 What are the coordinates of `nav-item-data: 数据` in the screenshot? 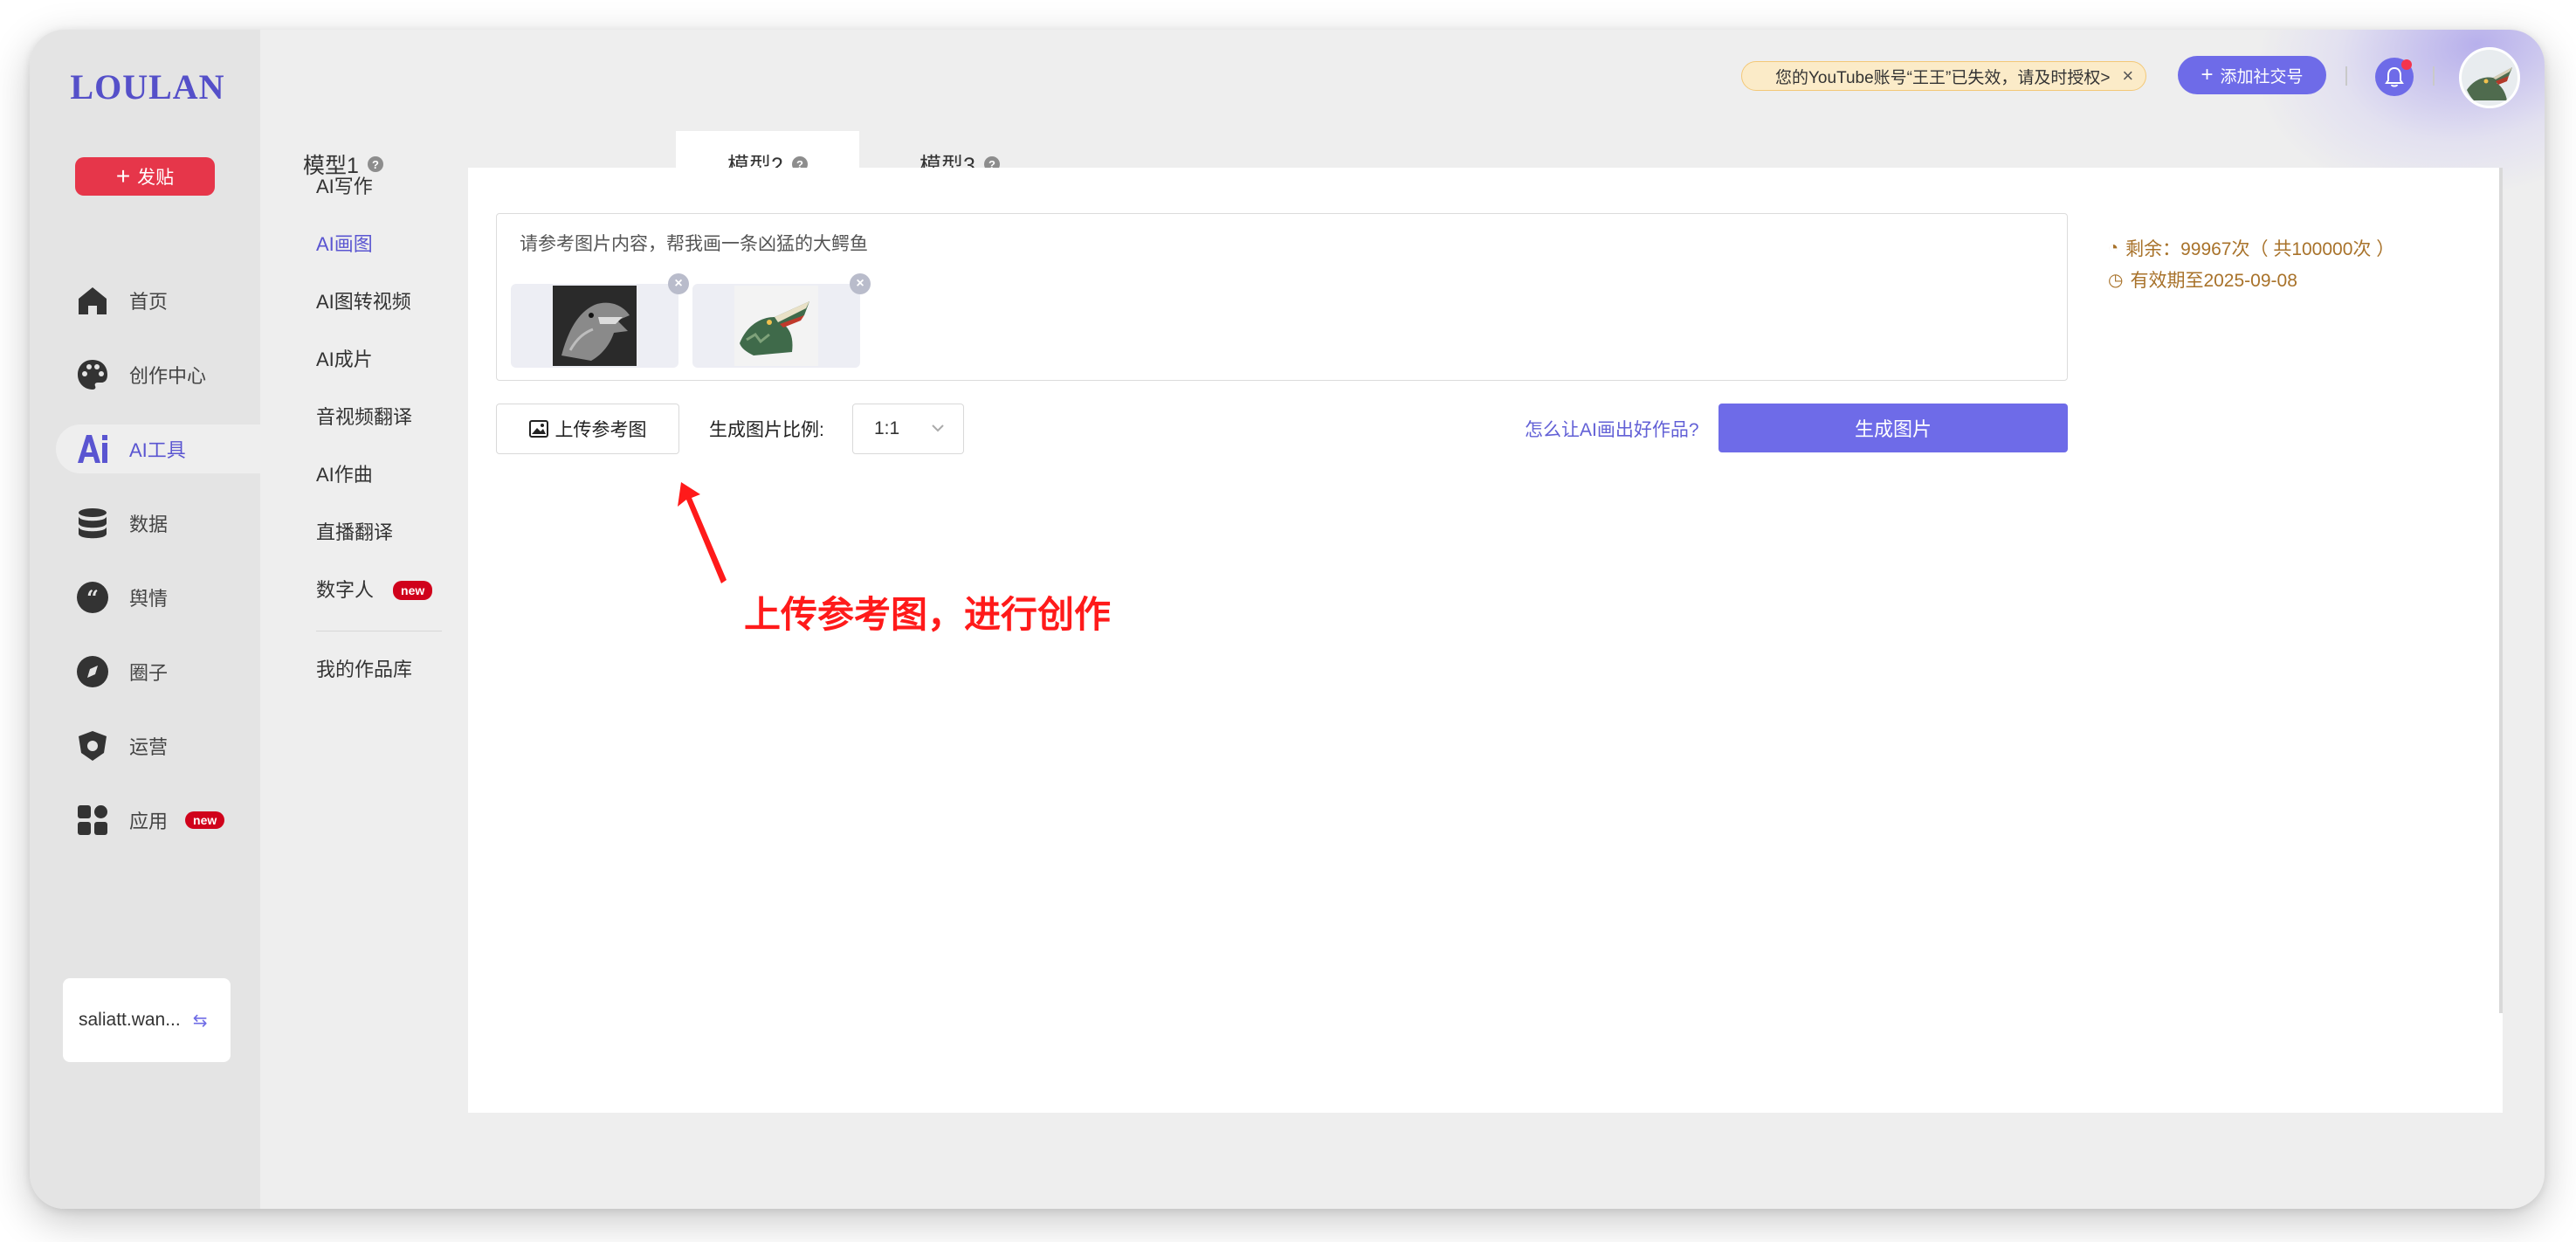 It's located at (145, 523).